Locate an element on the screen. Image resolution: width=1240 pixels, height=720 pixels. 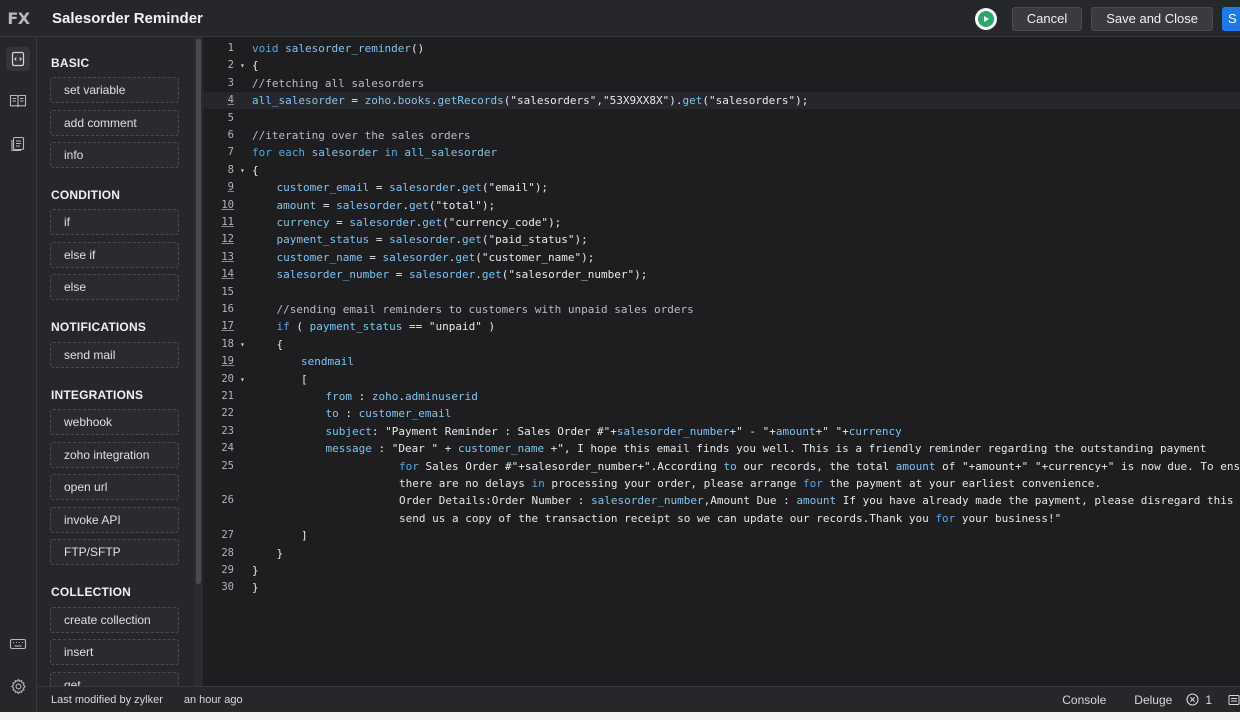
line-number: 10 is located at coordinates (227, 204).